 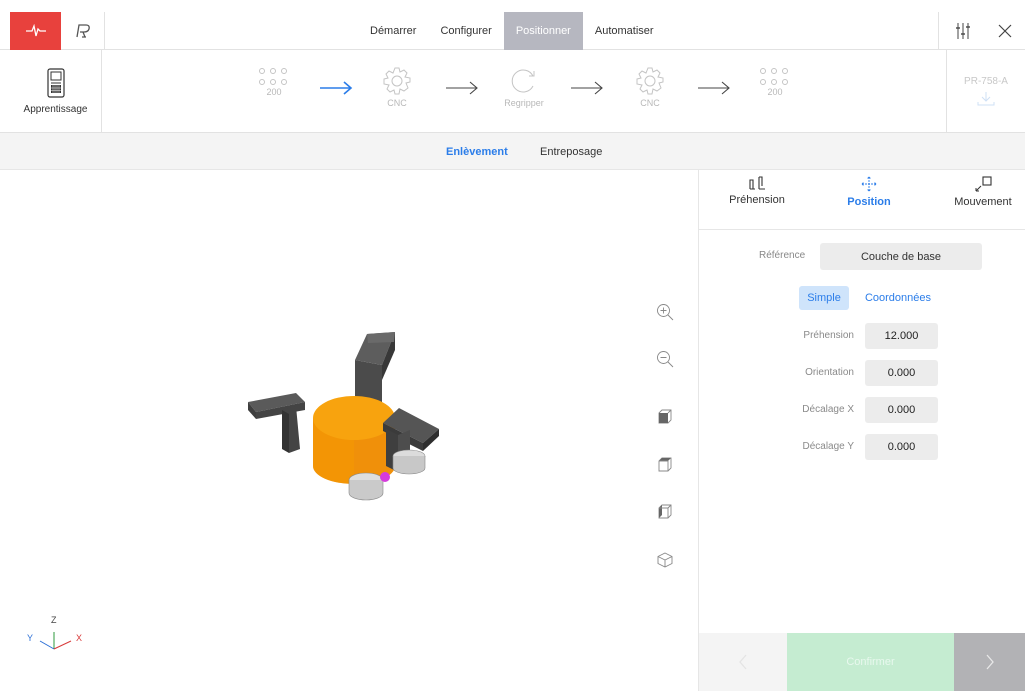 I want to click on axis-x-label: X, so click(x=79, y=638).